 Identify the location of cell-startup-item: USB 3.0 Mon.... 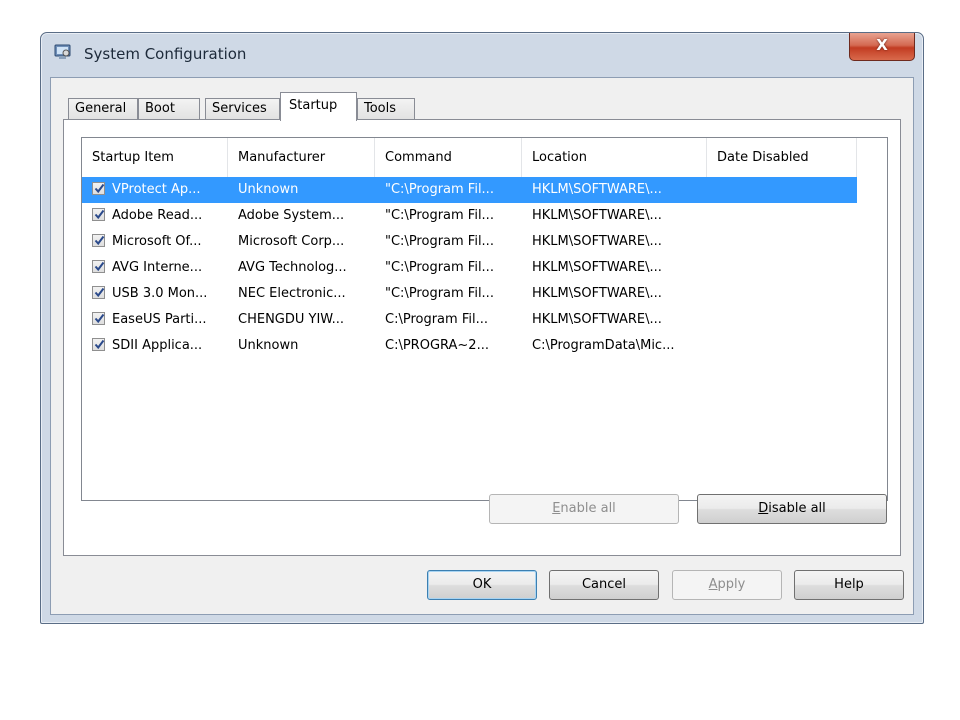
(160, 293).